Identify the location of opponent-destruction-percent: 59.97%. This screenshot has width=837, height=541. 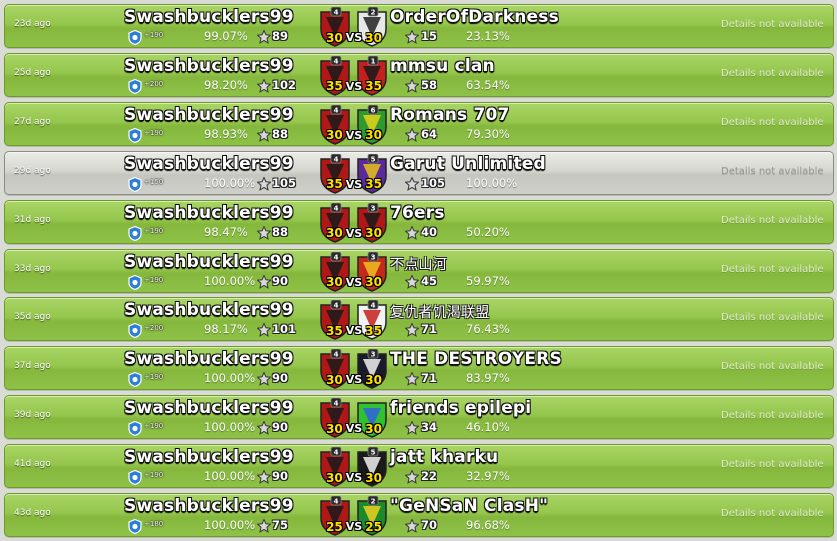
(488, 280).